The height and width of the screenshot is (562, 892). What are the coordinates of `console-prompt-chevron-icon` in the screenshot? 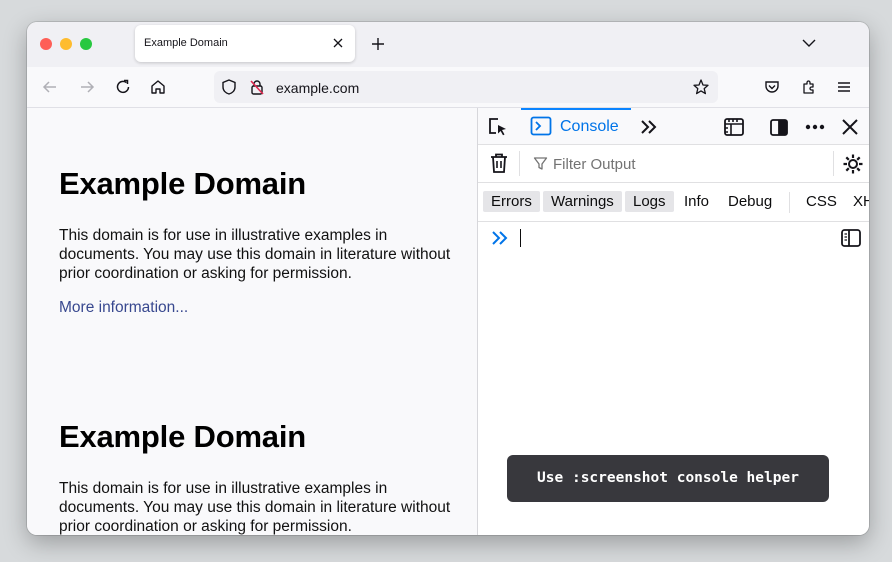 It's located at (500, 238).